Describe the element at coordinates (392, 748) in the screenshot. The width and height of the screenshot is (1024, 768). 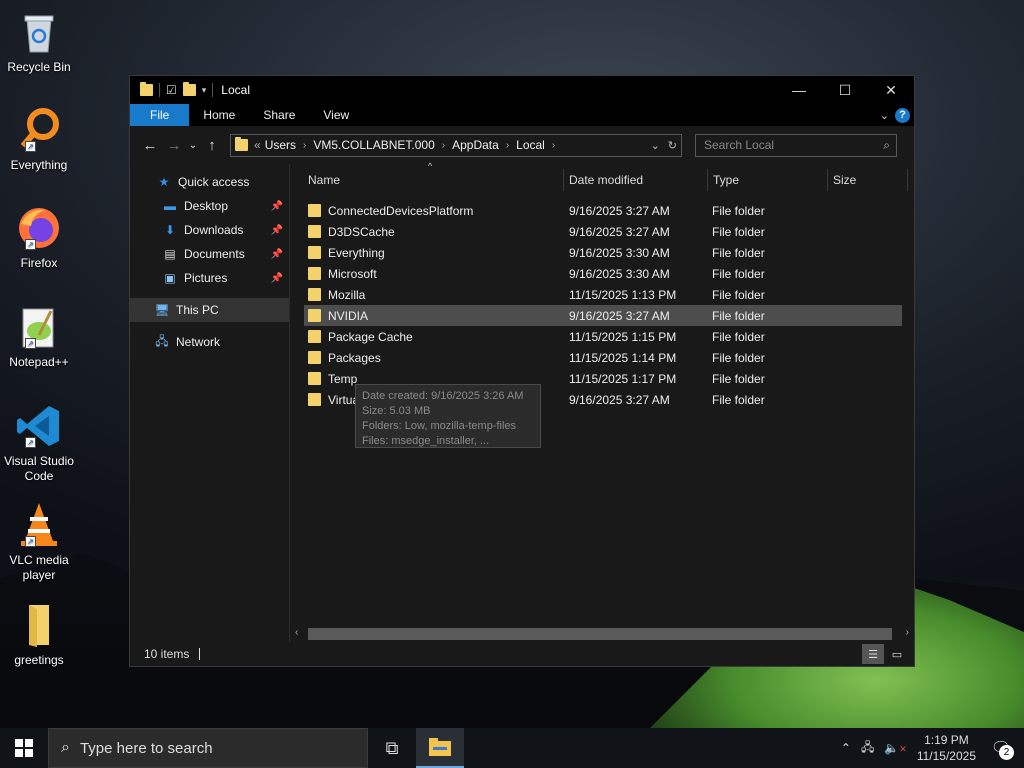
I see `task-view-button: ⧉` at that location.